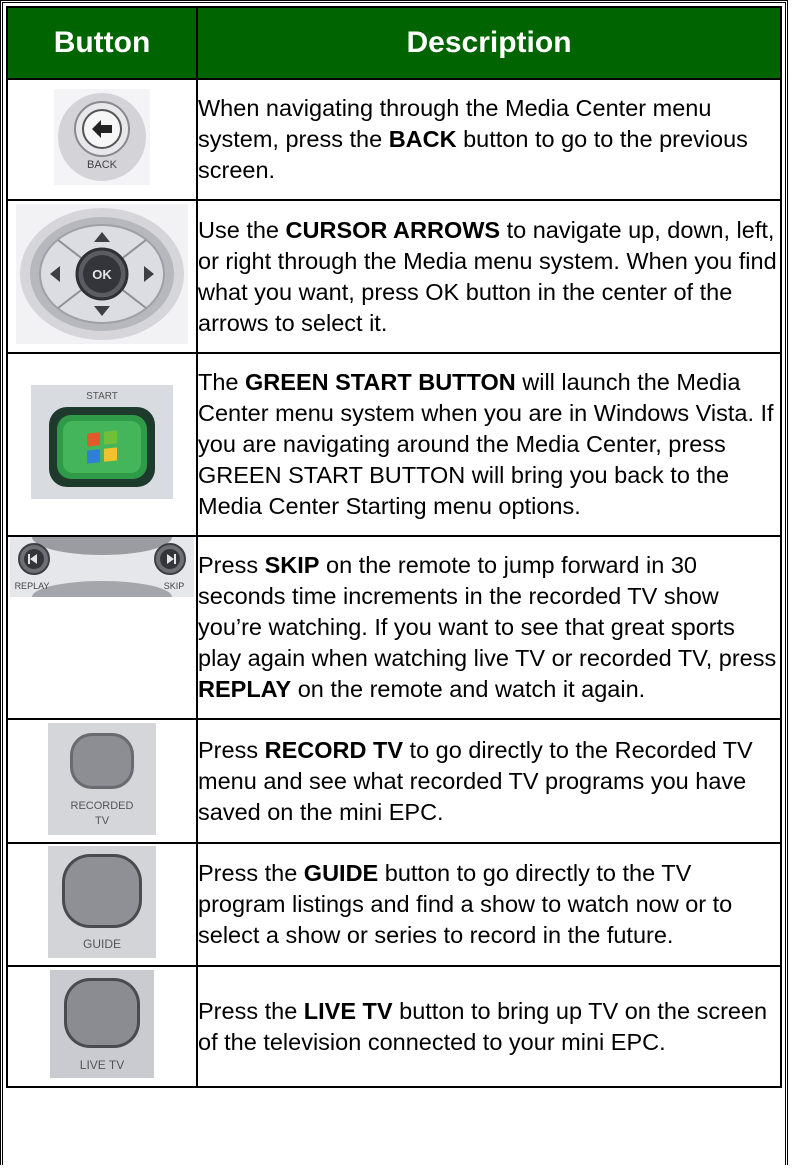 This screenshot has height=1169, width=792. I want to click on guide-image-cell: GUIDE, so click(102, 904).